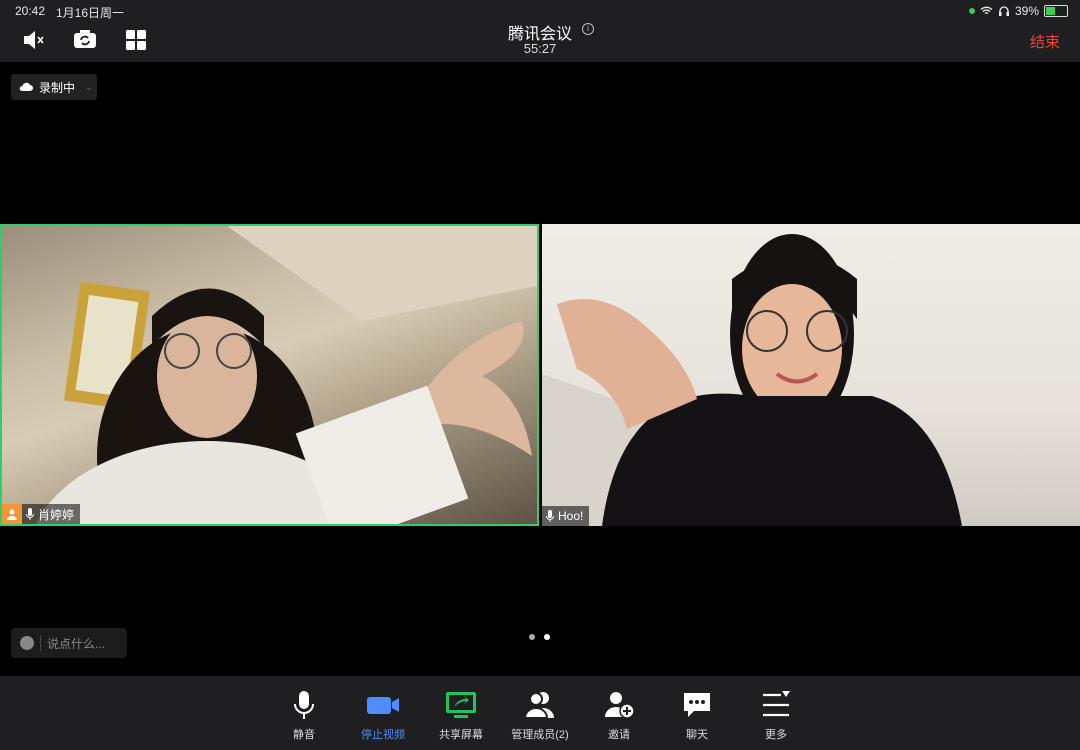 This screenshot has width=1080, height=750. I want to click on bottom-toolbar: 静音 停止视频 共享屏幕 管理成员(2) 邀请 聊天 更多, so click(540, 713).